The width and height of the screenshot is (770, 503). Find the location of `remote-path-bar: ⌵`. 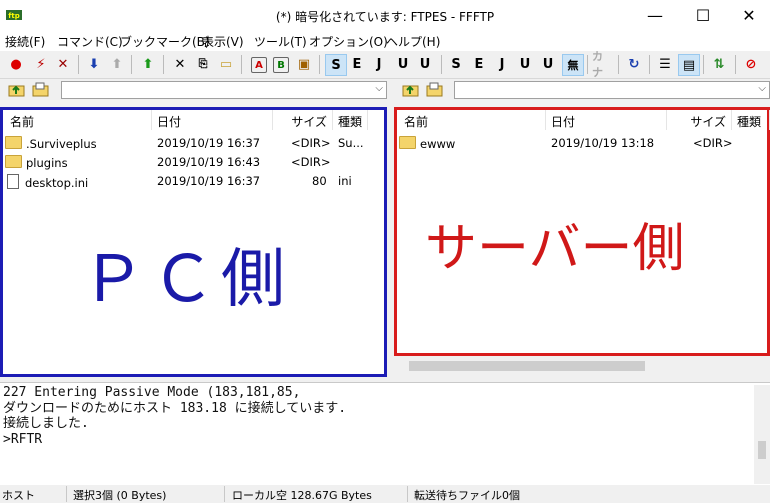

remote-path-bar: ⌵ is located at coordinates (581, 91).